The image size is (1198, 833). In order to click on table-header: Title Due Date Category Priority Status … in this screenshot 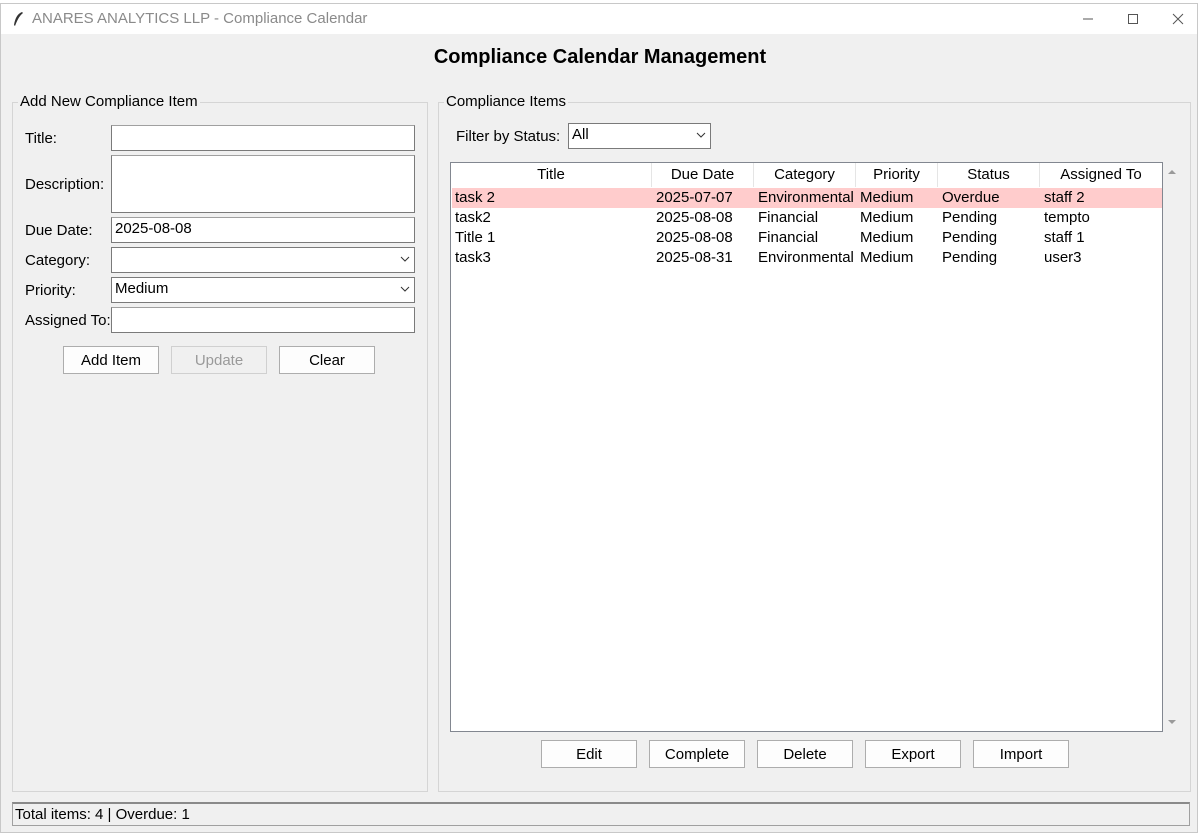, I will do `click(806, 175)`.